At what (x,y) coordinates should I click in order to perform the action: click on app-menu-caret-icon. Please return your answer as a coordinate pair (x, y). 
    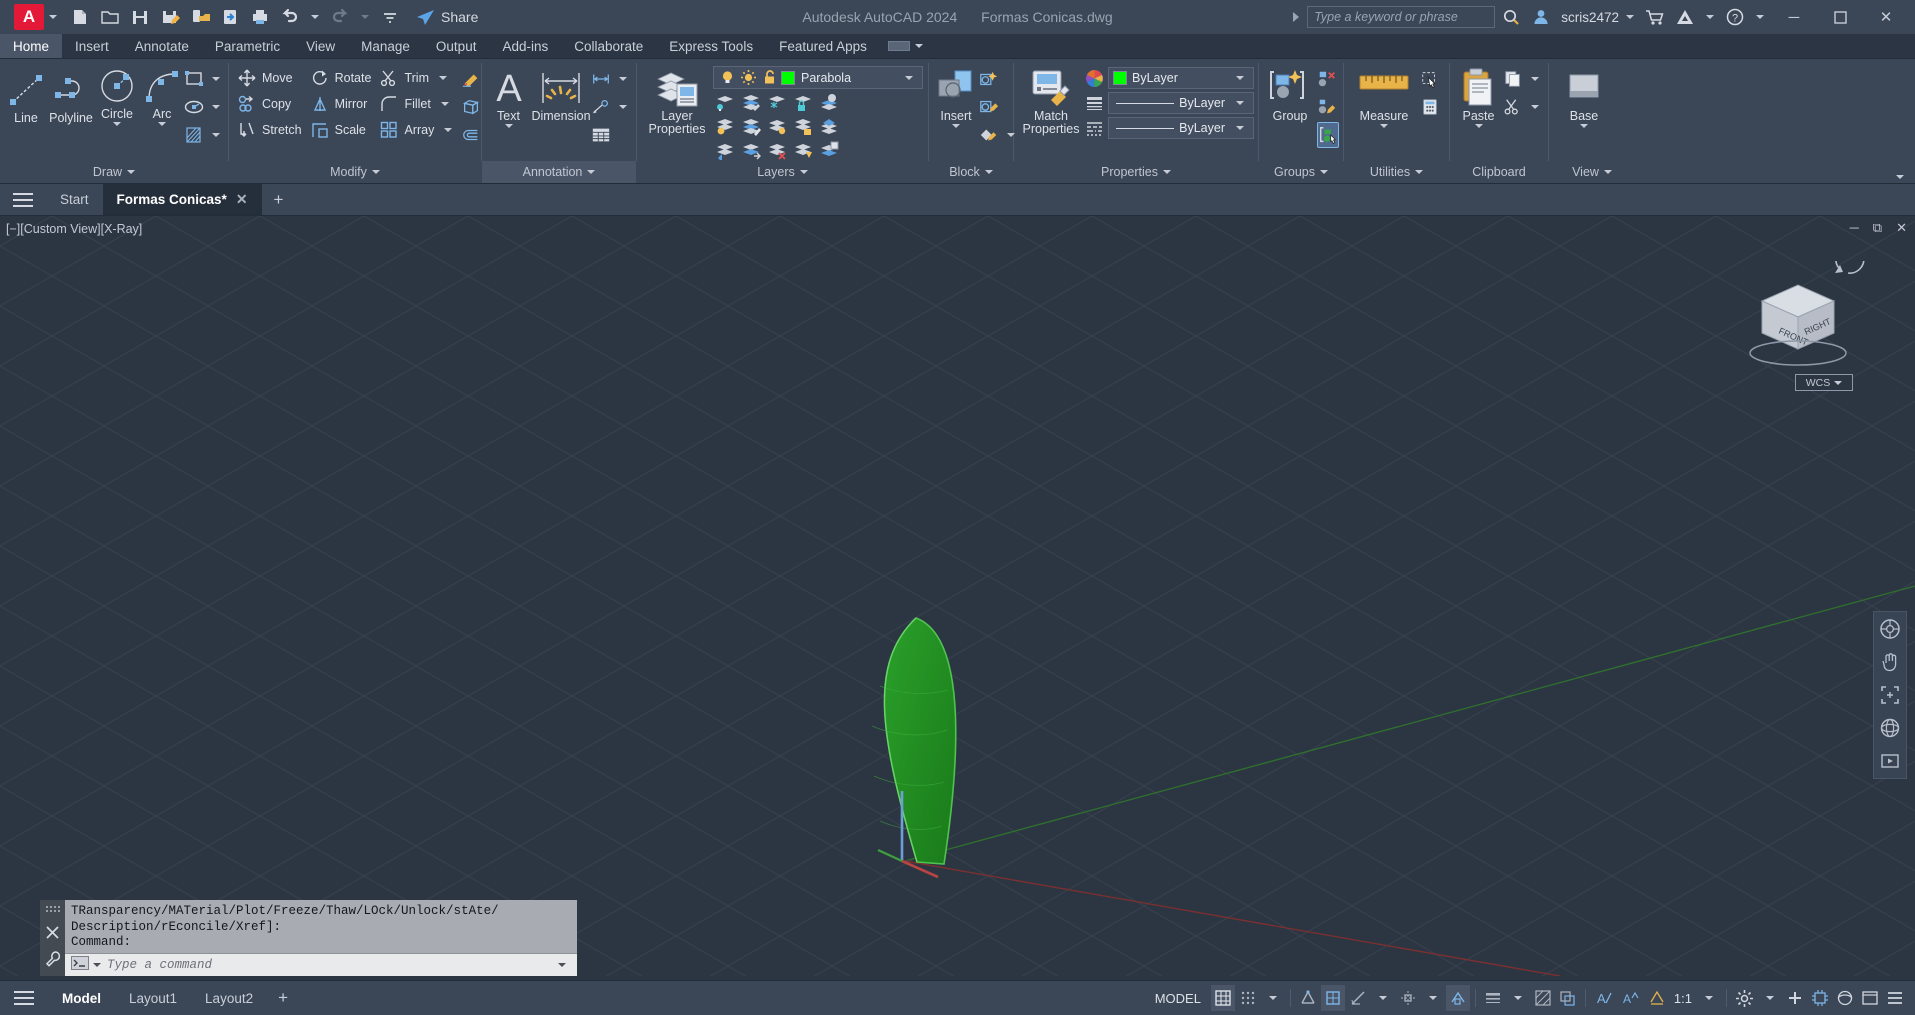
    Looking at the image, I should click on (53, 17).